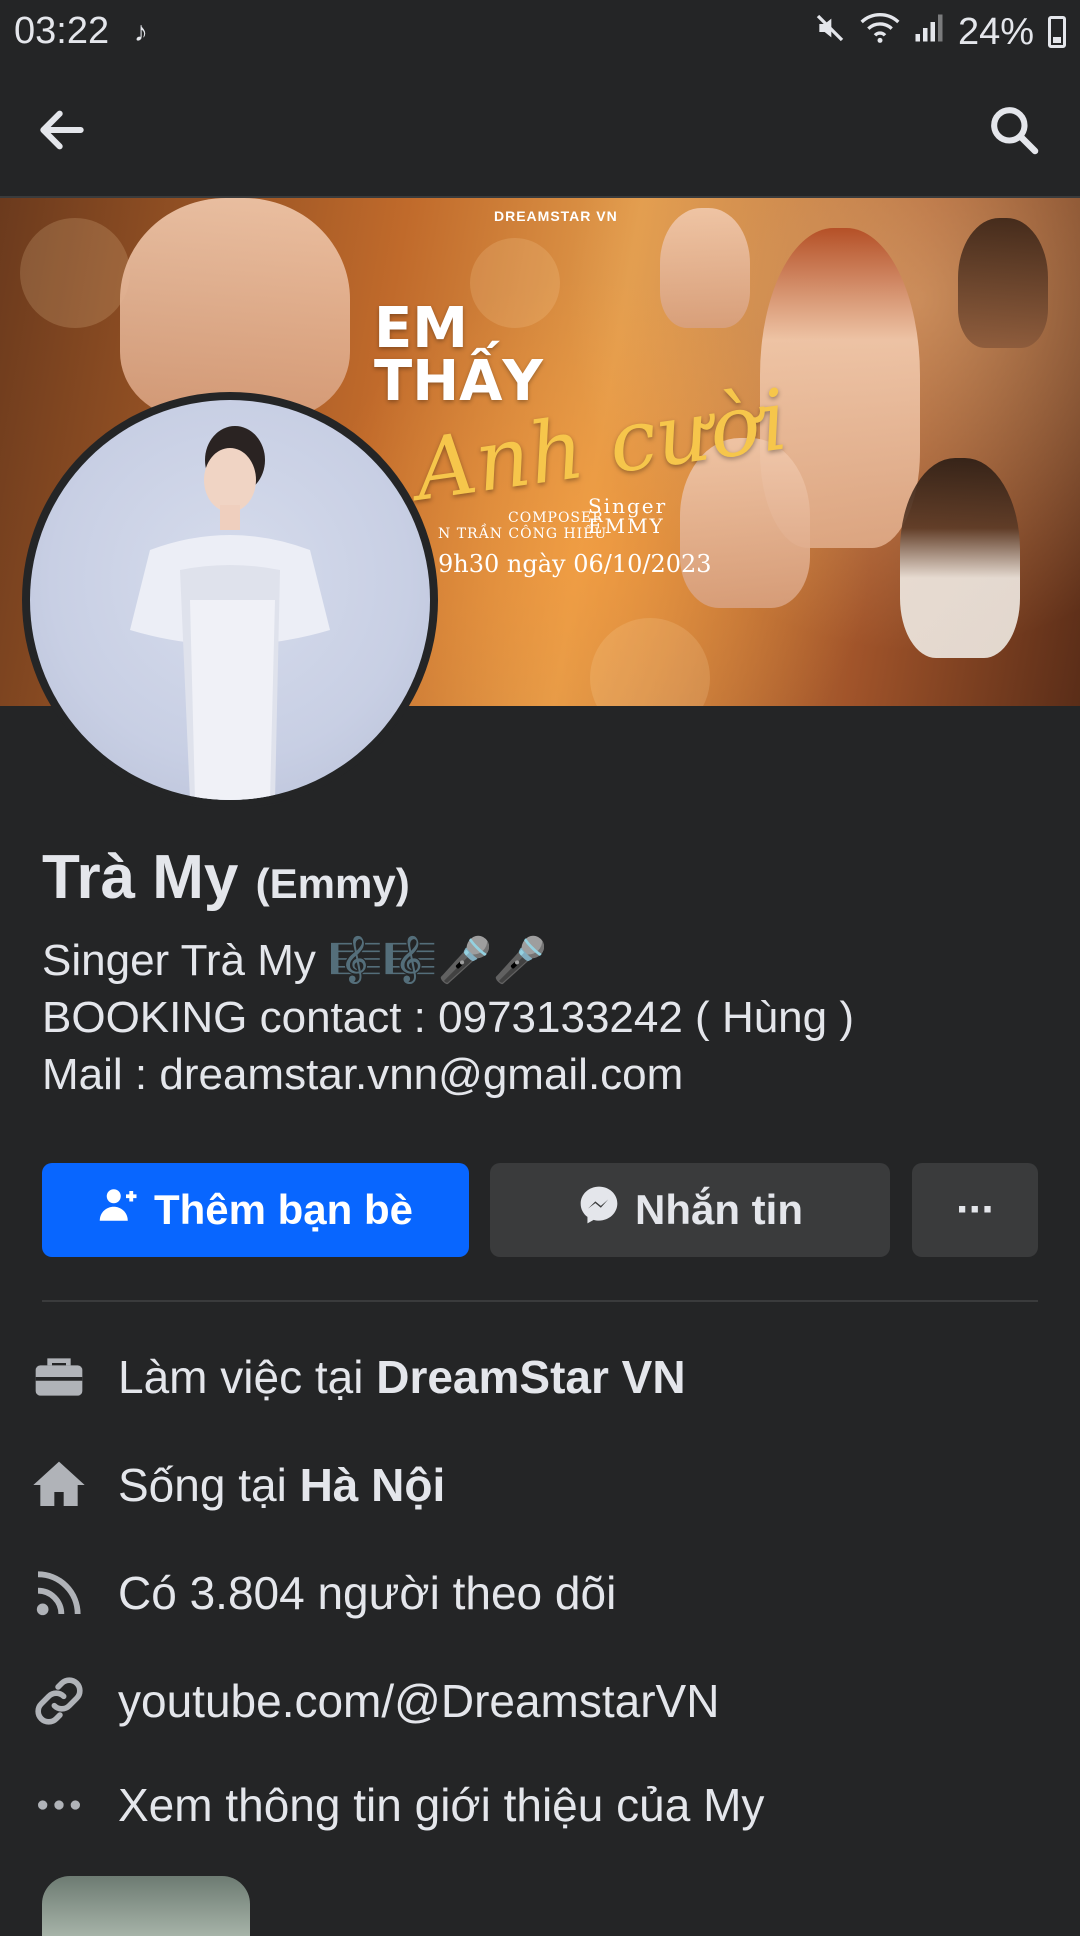  What do you see at coordinates (62, 31) in the screenshot?
I see `status-time: 03:22` at bounding box center [62, 31].